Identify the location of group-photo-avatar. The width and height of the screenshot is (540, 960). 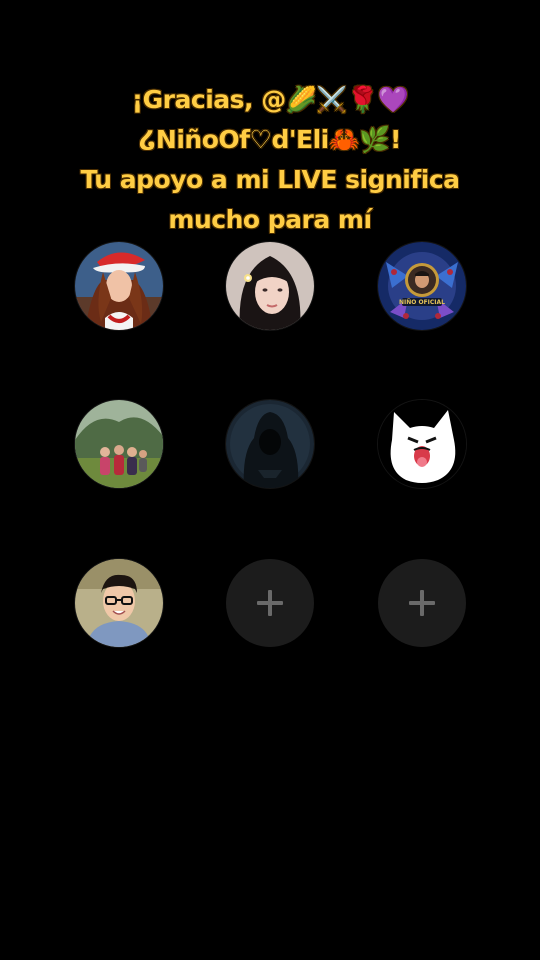
(119, 444).